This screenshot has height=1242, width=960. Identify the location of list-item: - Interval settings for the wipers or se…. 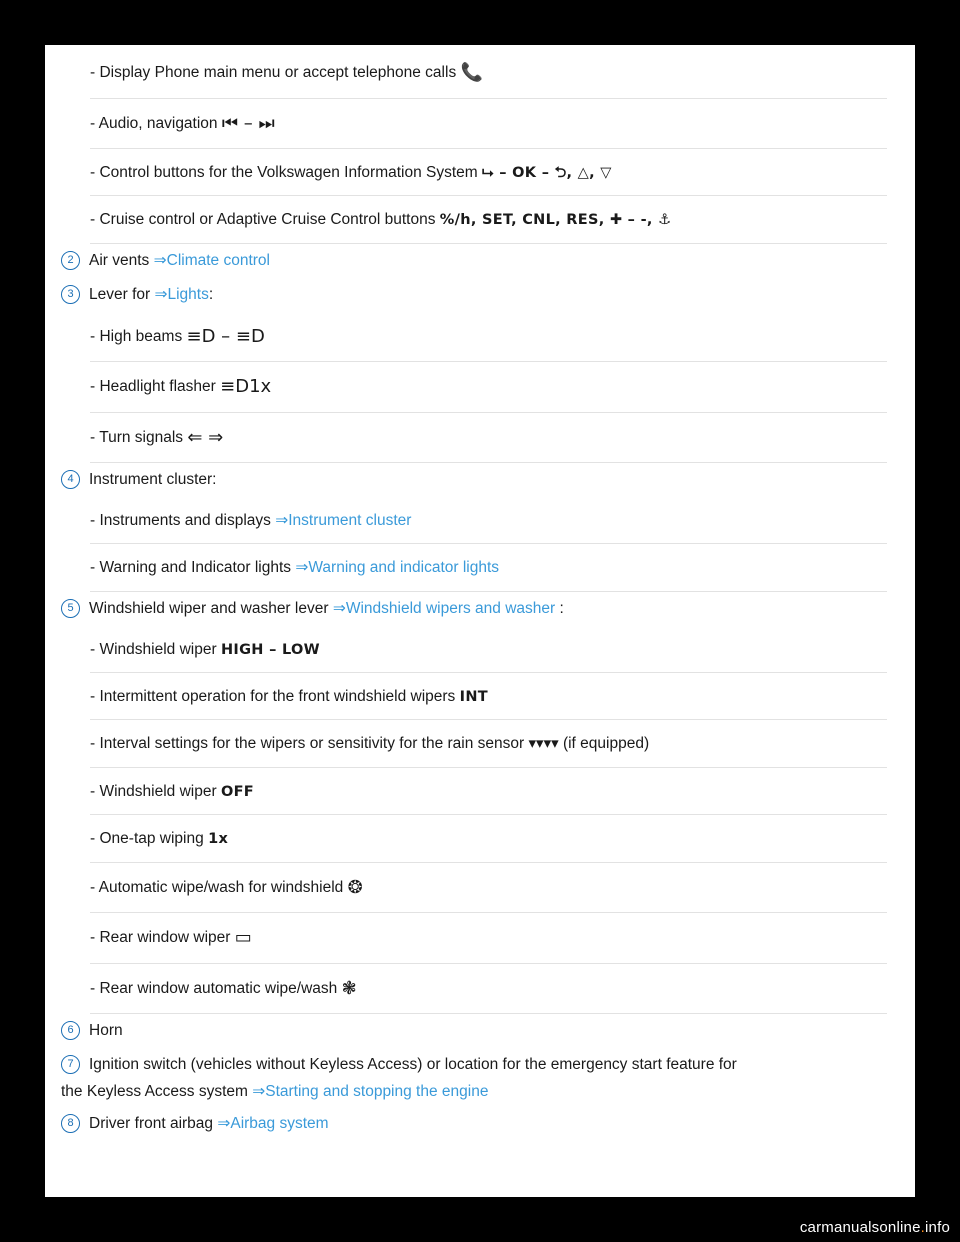
(488, 744).